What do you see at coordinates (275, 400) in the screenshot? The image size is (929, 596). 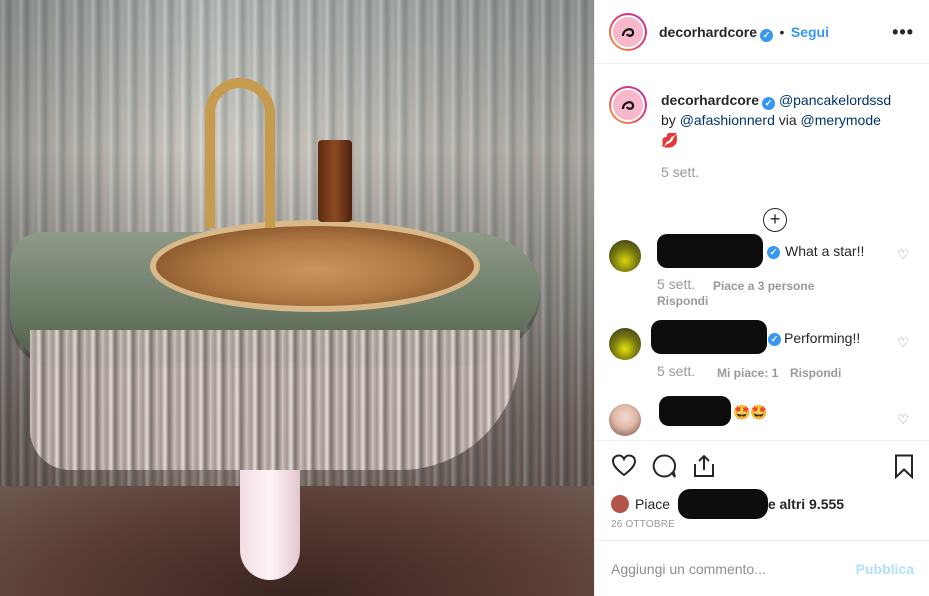 I see `mirror-apron` at bounding box center [275, 400].